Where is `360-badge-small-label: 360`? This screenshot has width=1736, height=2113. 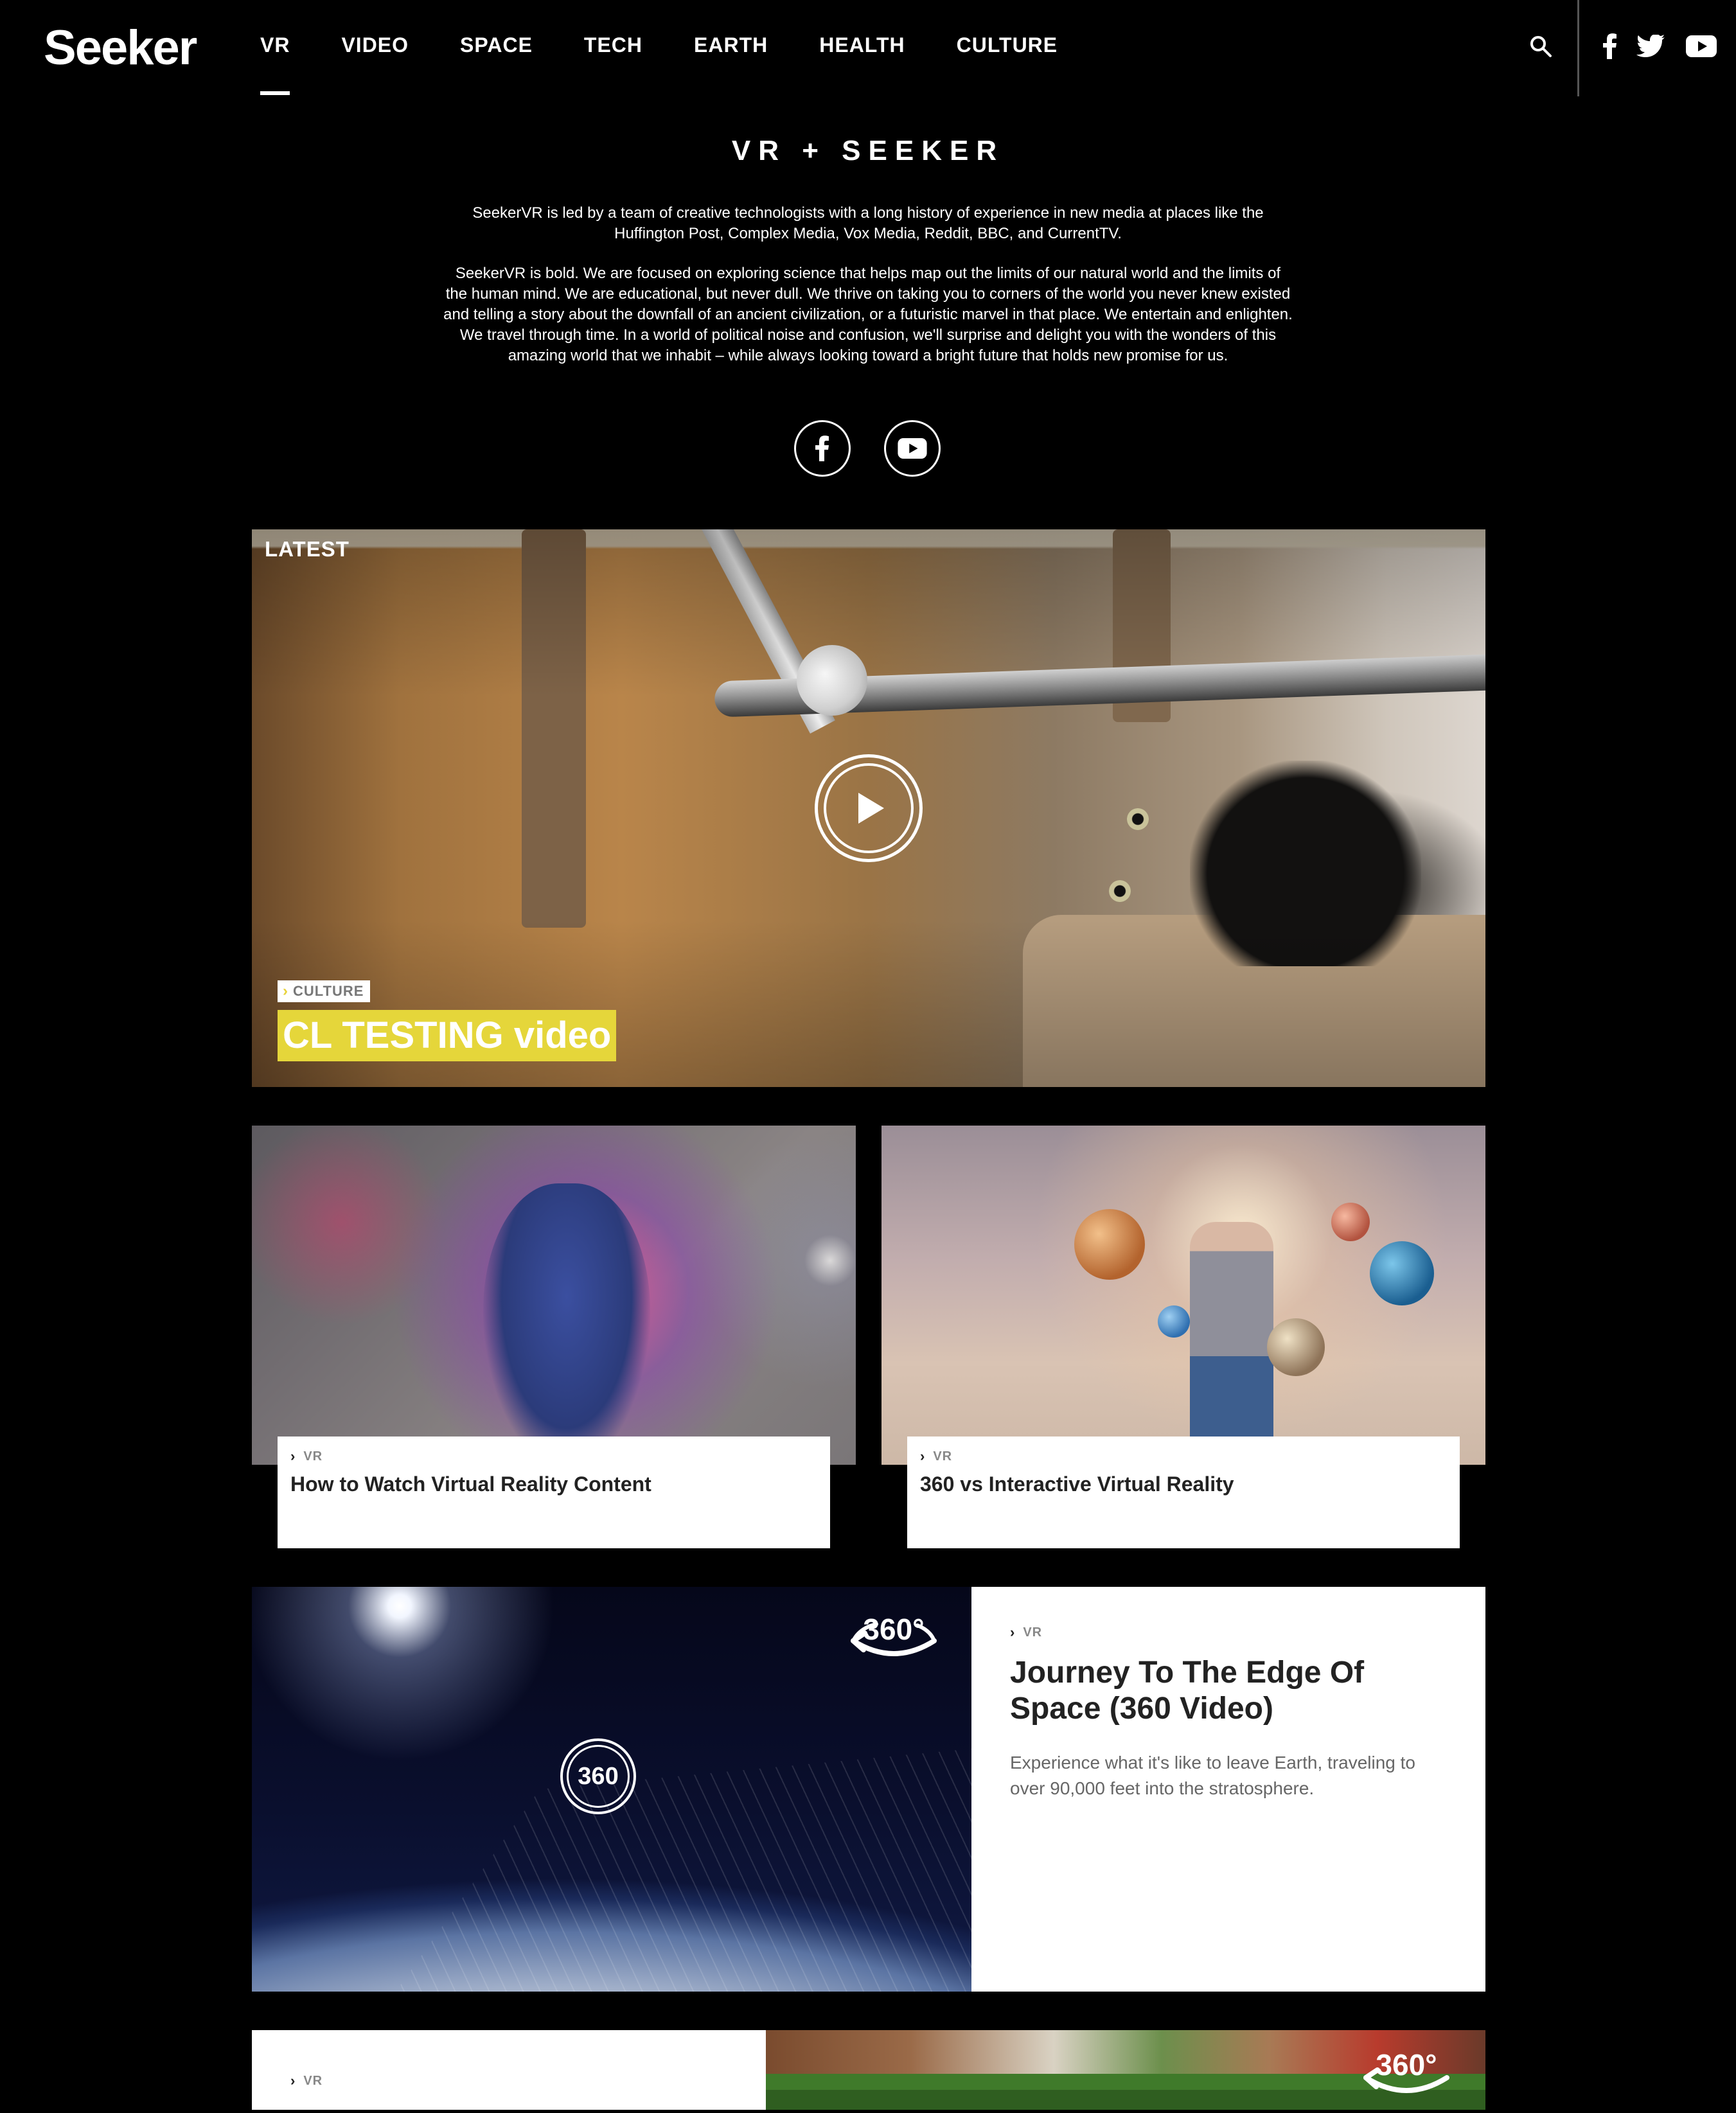
360-badge-small-label: 360 is located at coordinates (598, 1776).